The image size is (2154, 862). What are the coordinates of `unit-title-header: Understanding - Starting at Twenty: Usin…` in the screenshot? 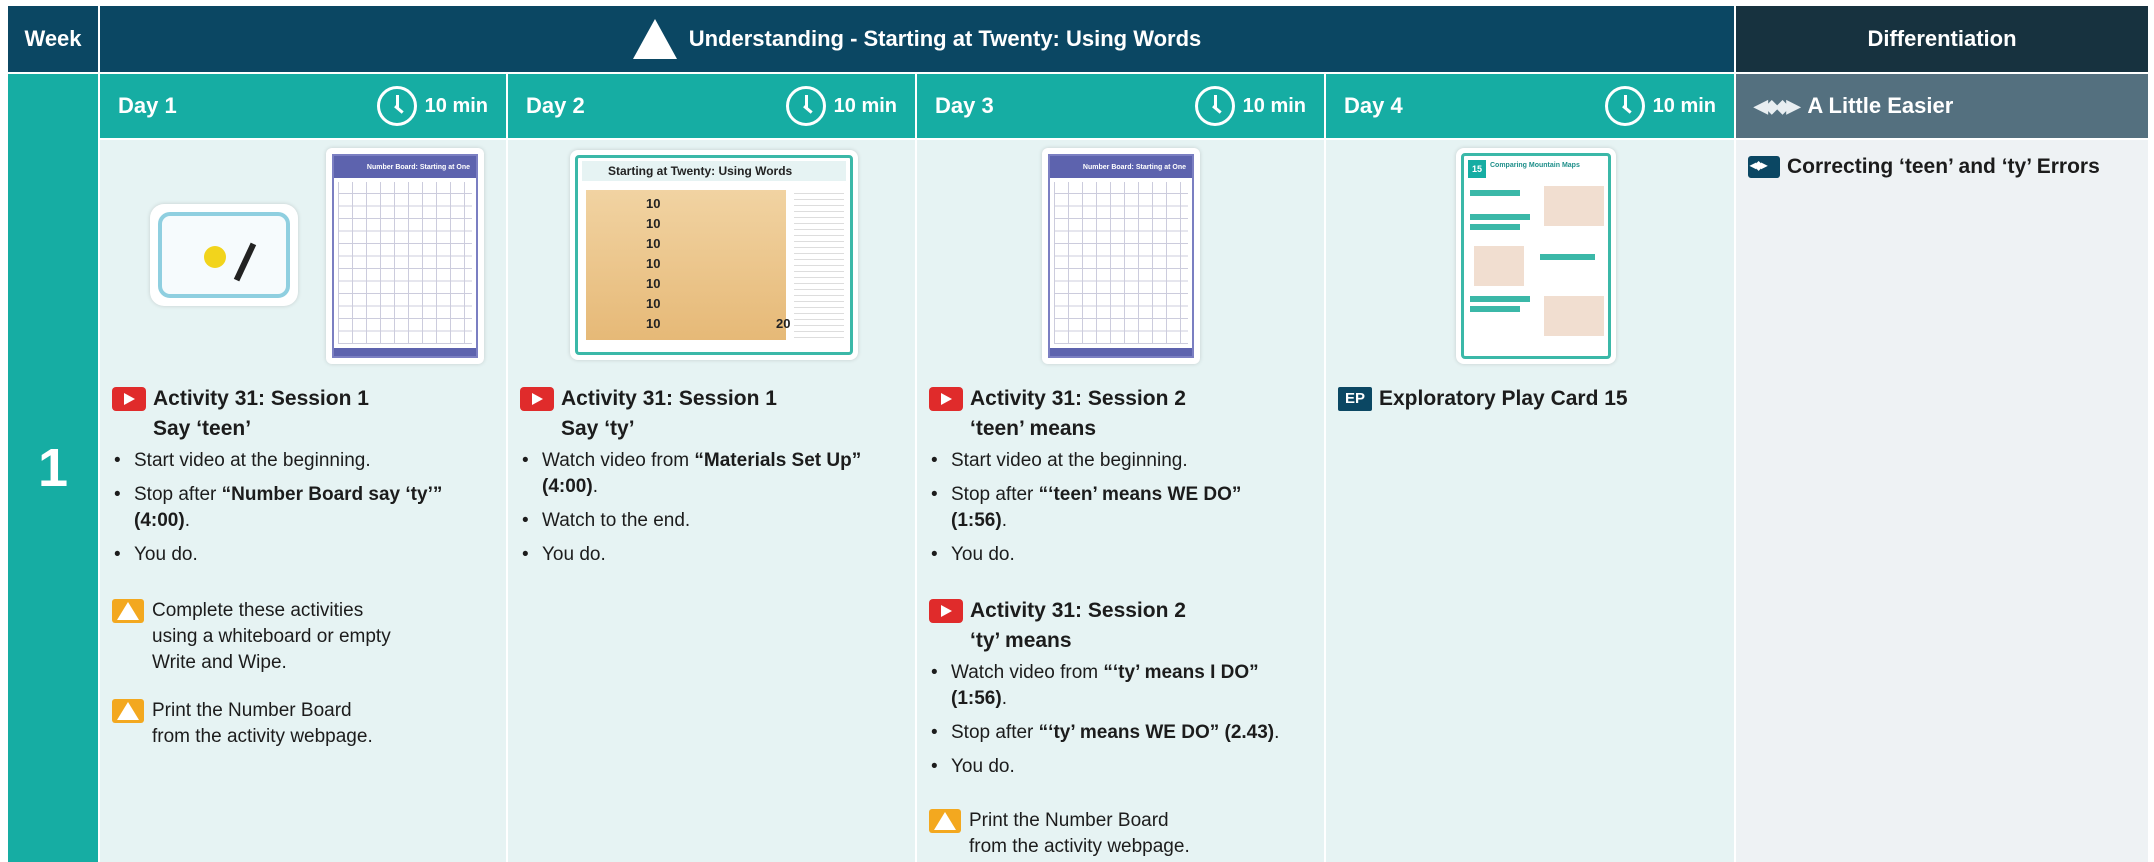 It's located at (917, 39).